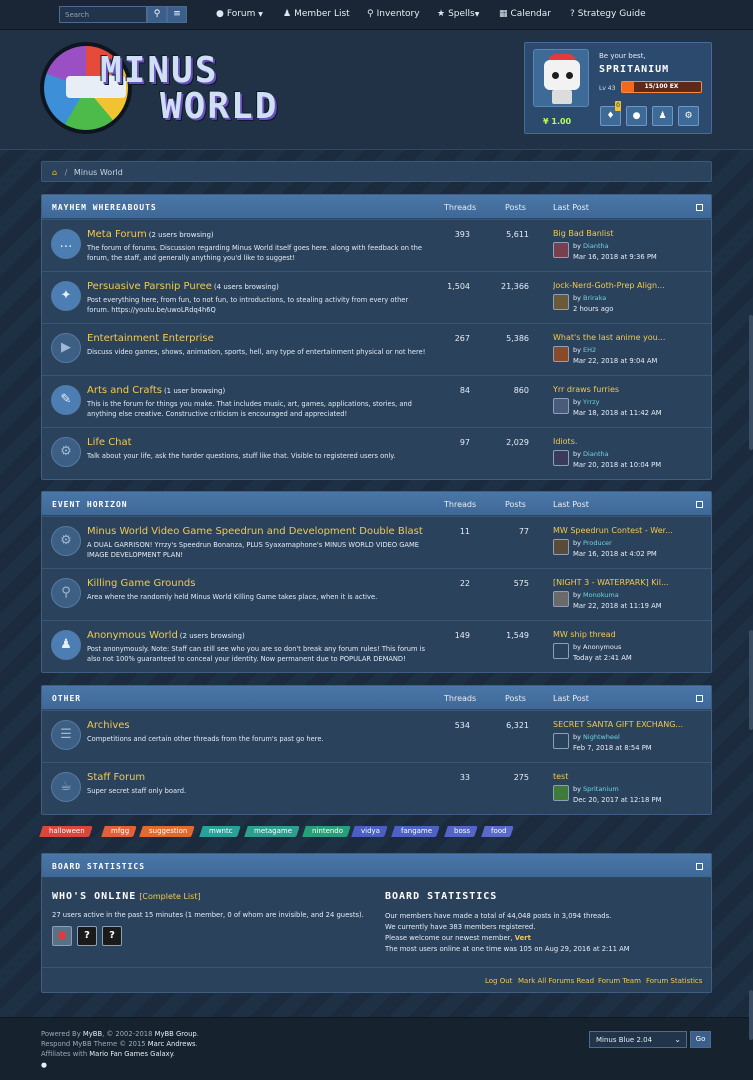 The height and width of the screenshot is (1080, 753). I want to click on logout-link: Log Out, so click(498, 981).